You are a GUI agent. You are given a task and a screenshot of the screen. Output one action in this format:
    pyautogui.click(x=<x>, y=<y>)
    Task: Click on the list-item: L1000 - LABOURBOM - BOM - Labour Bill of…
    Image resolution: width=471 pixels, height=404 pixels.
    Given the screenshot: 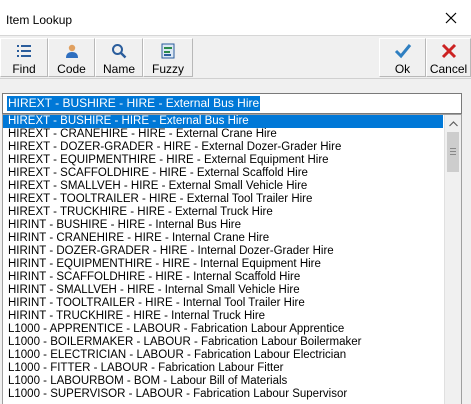 What is the action you would take?
    pyautogui.click(x=223, y=381)
    